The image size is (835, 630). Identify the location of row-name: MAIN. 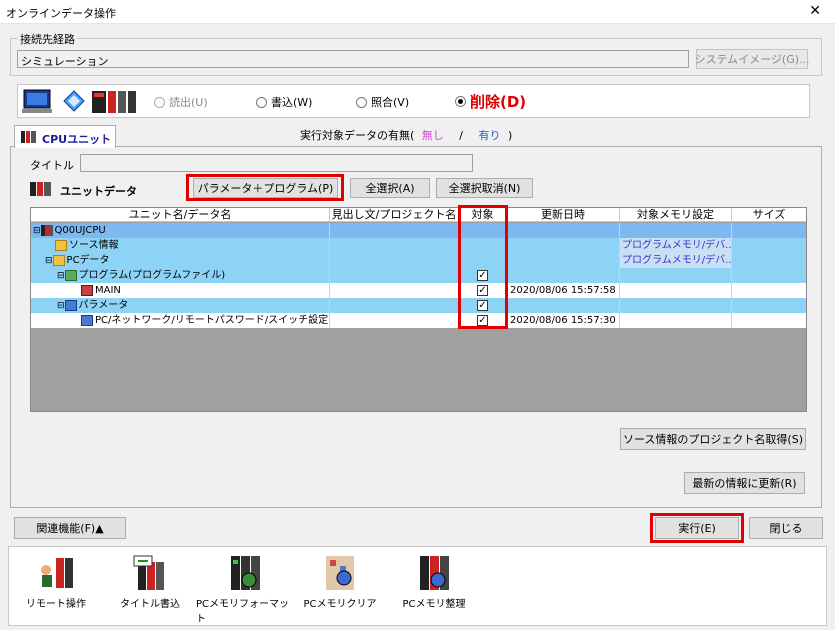
(108, 290).